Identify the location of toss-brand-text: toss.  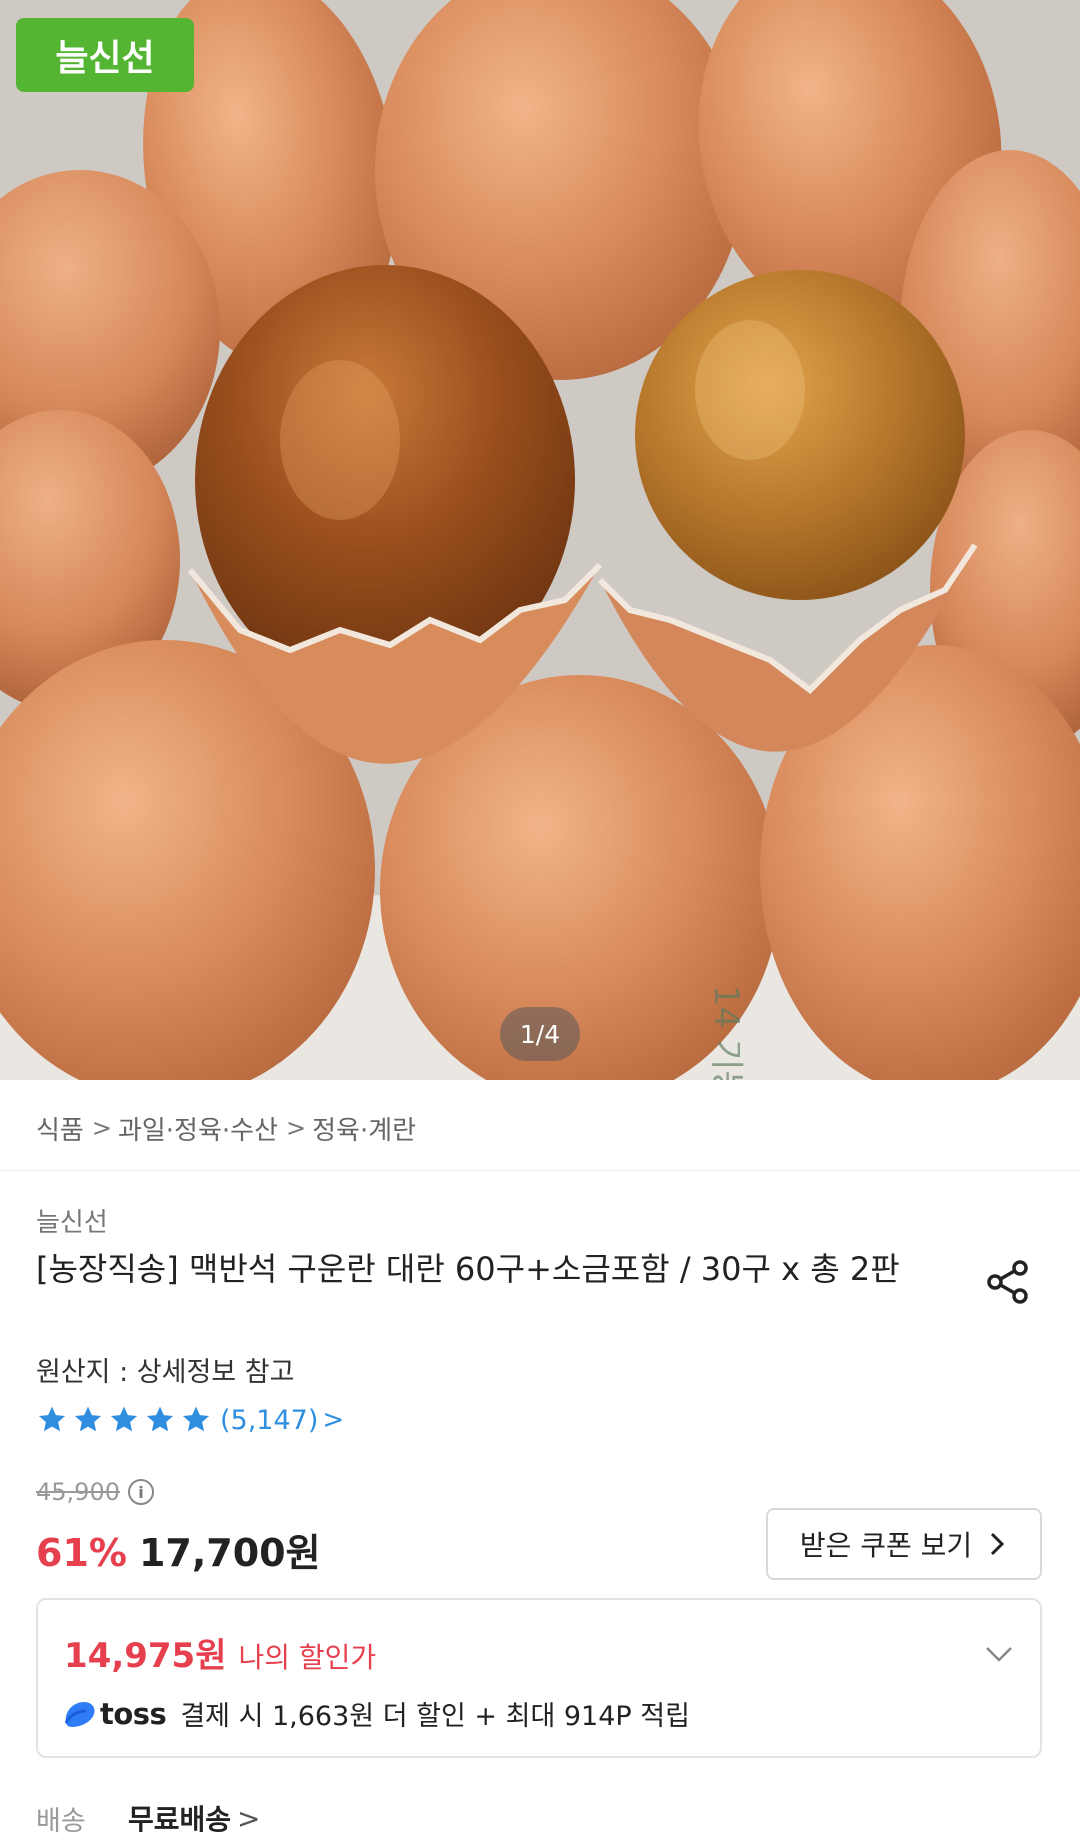
(133, 1713).